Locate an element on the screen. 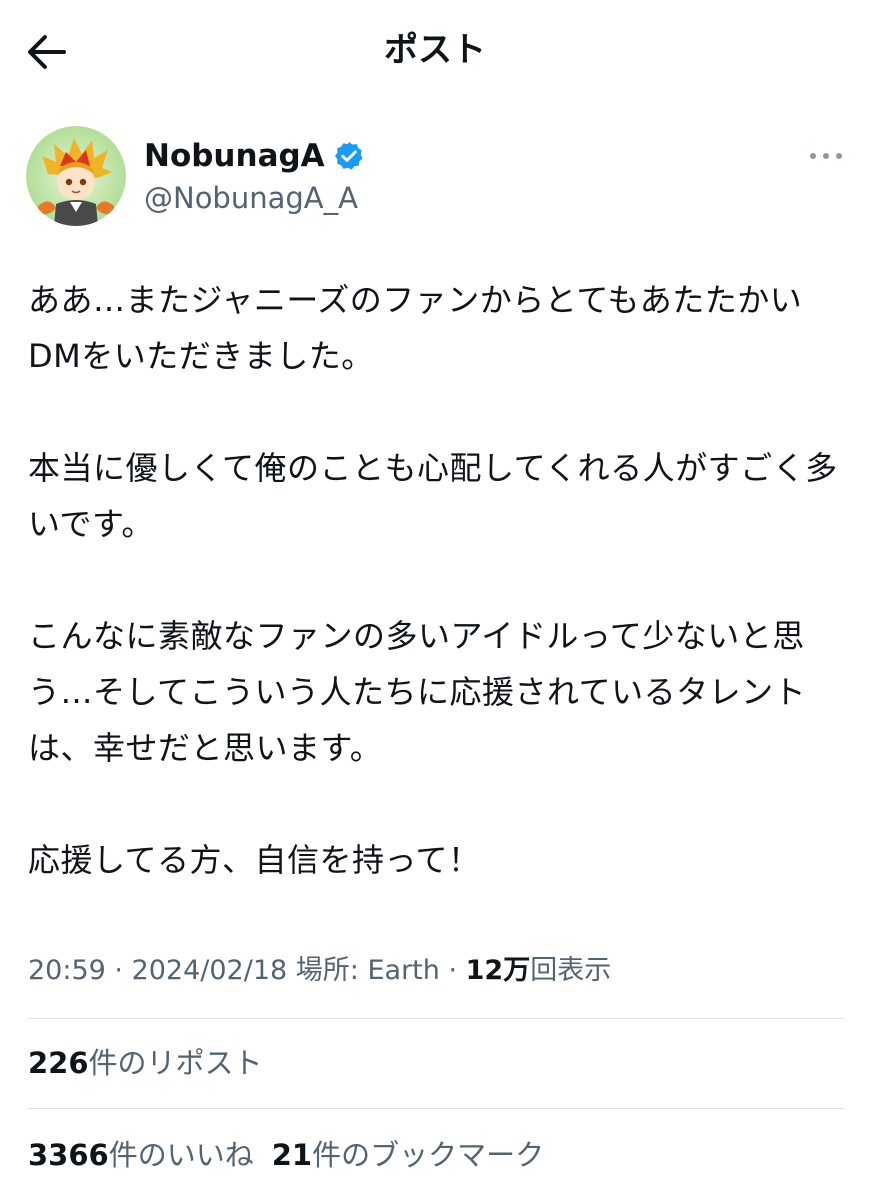 The height and width of the screenshot is (1200, 870). tweet-meta: 20:59 · 2024/02/18 場所: Earth · 12万回表示 is located at coordinates (436, 971).